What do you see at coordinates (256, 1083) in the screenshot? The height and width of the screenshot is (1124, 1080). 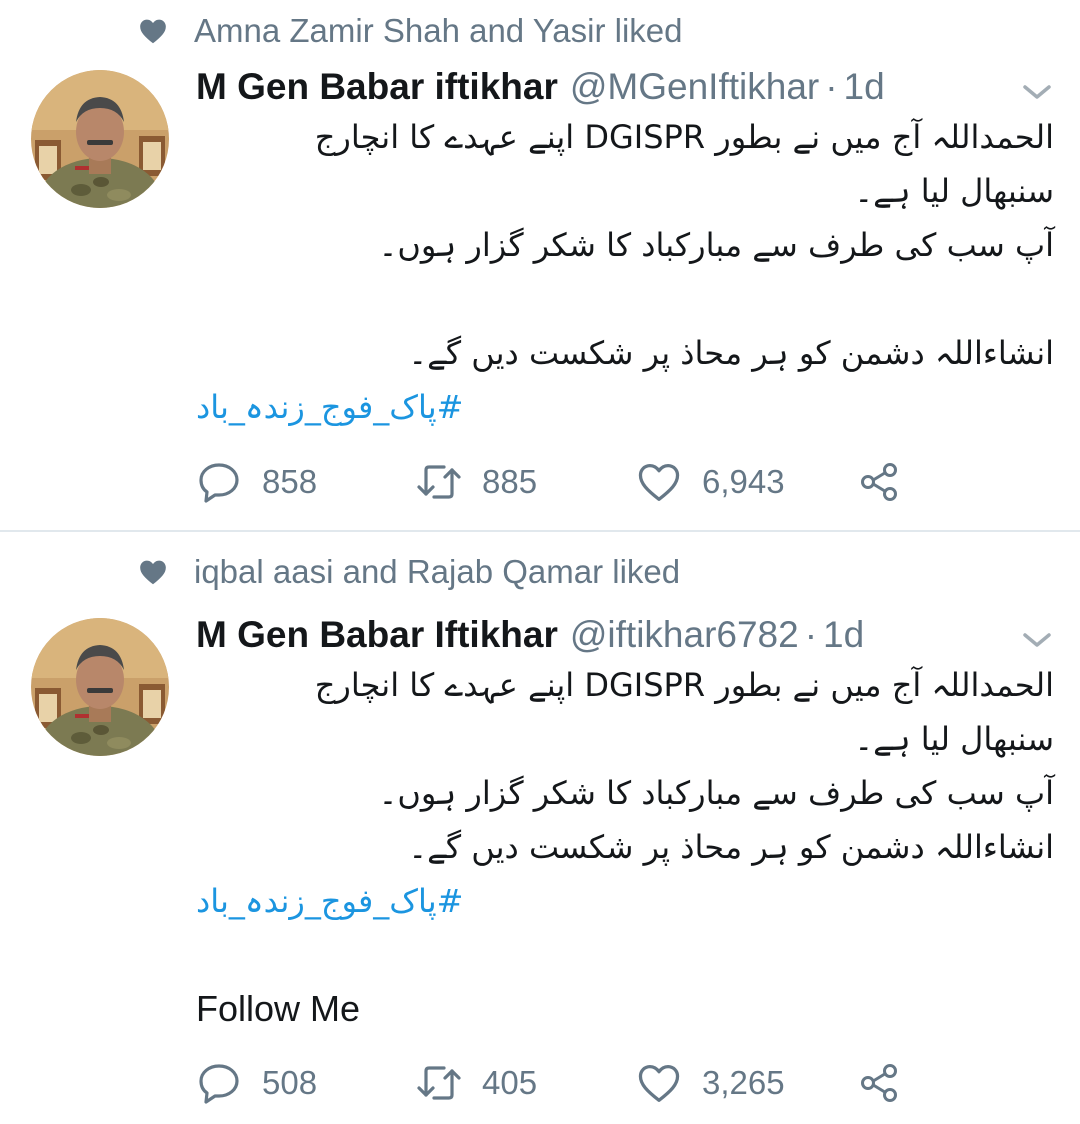 I see `reply-button: 508` at bounding box center [256, 1083].